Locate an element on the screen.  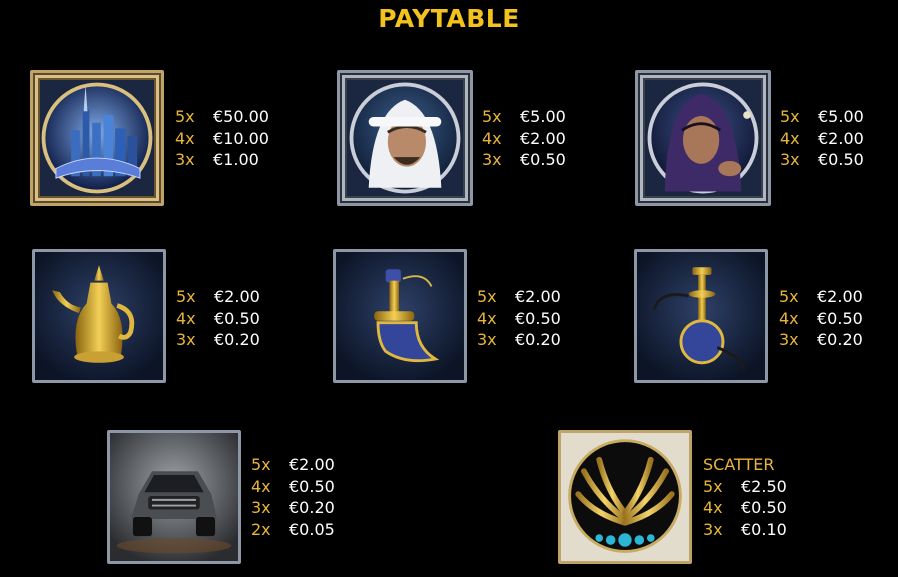
pay-row: 3x €0.10 is located at coordinates (745, 530).